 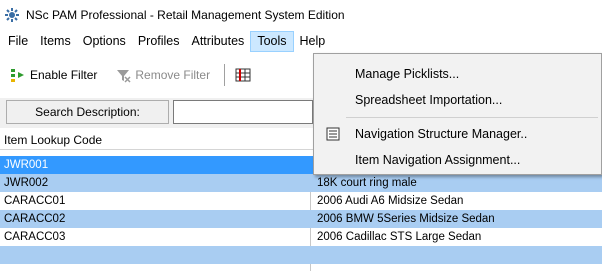 What do you see at coordinates (243, 75) in the screenshot?
I see `grid-icon` at bounding box center [243, 75].